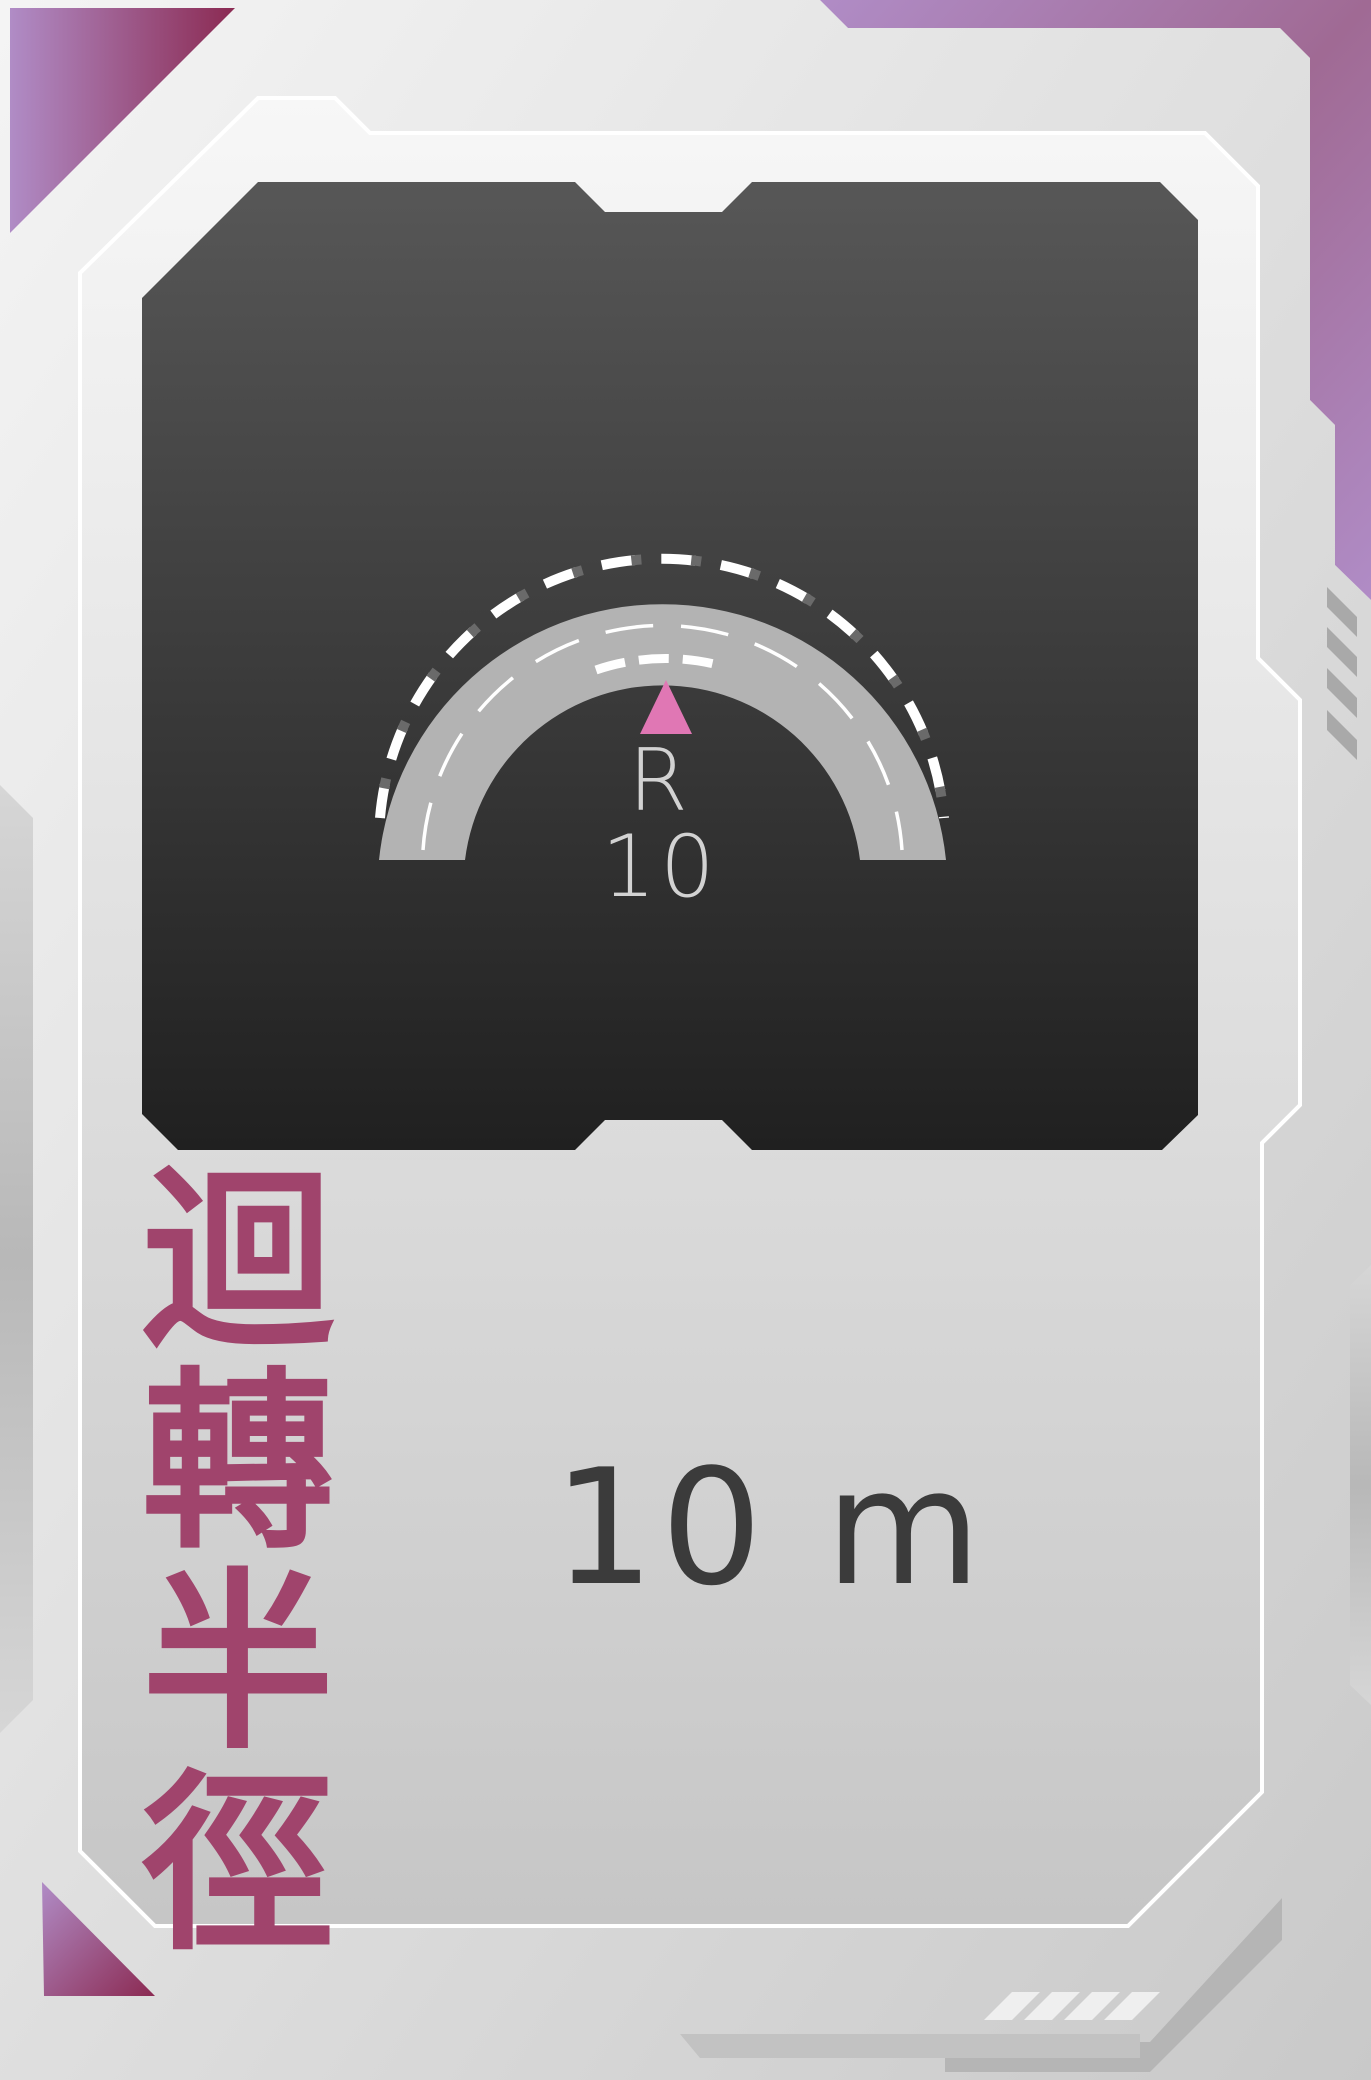 This screenshot has width=1371, height=2080. What do you see at coordinates (238, 1463) in the screenshot?
I see `title-char: 轉` at bounding box center [238, 1463].